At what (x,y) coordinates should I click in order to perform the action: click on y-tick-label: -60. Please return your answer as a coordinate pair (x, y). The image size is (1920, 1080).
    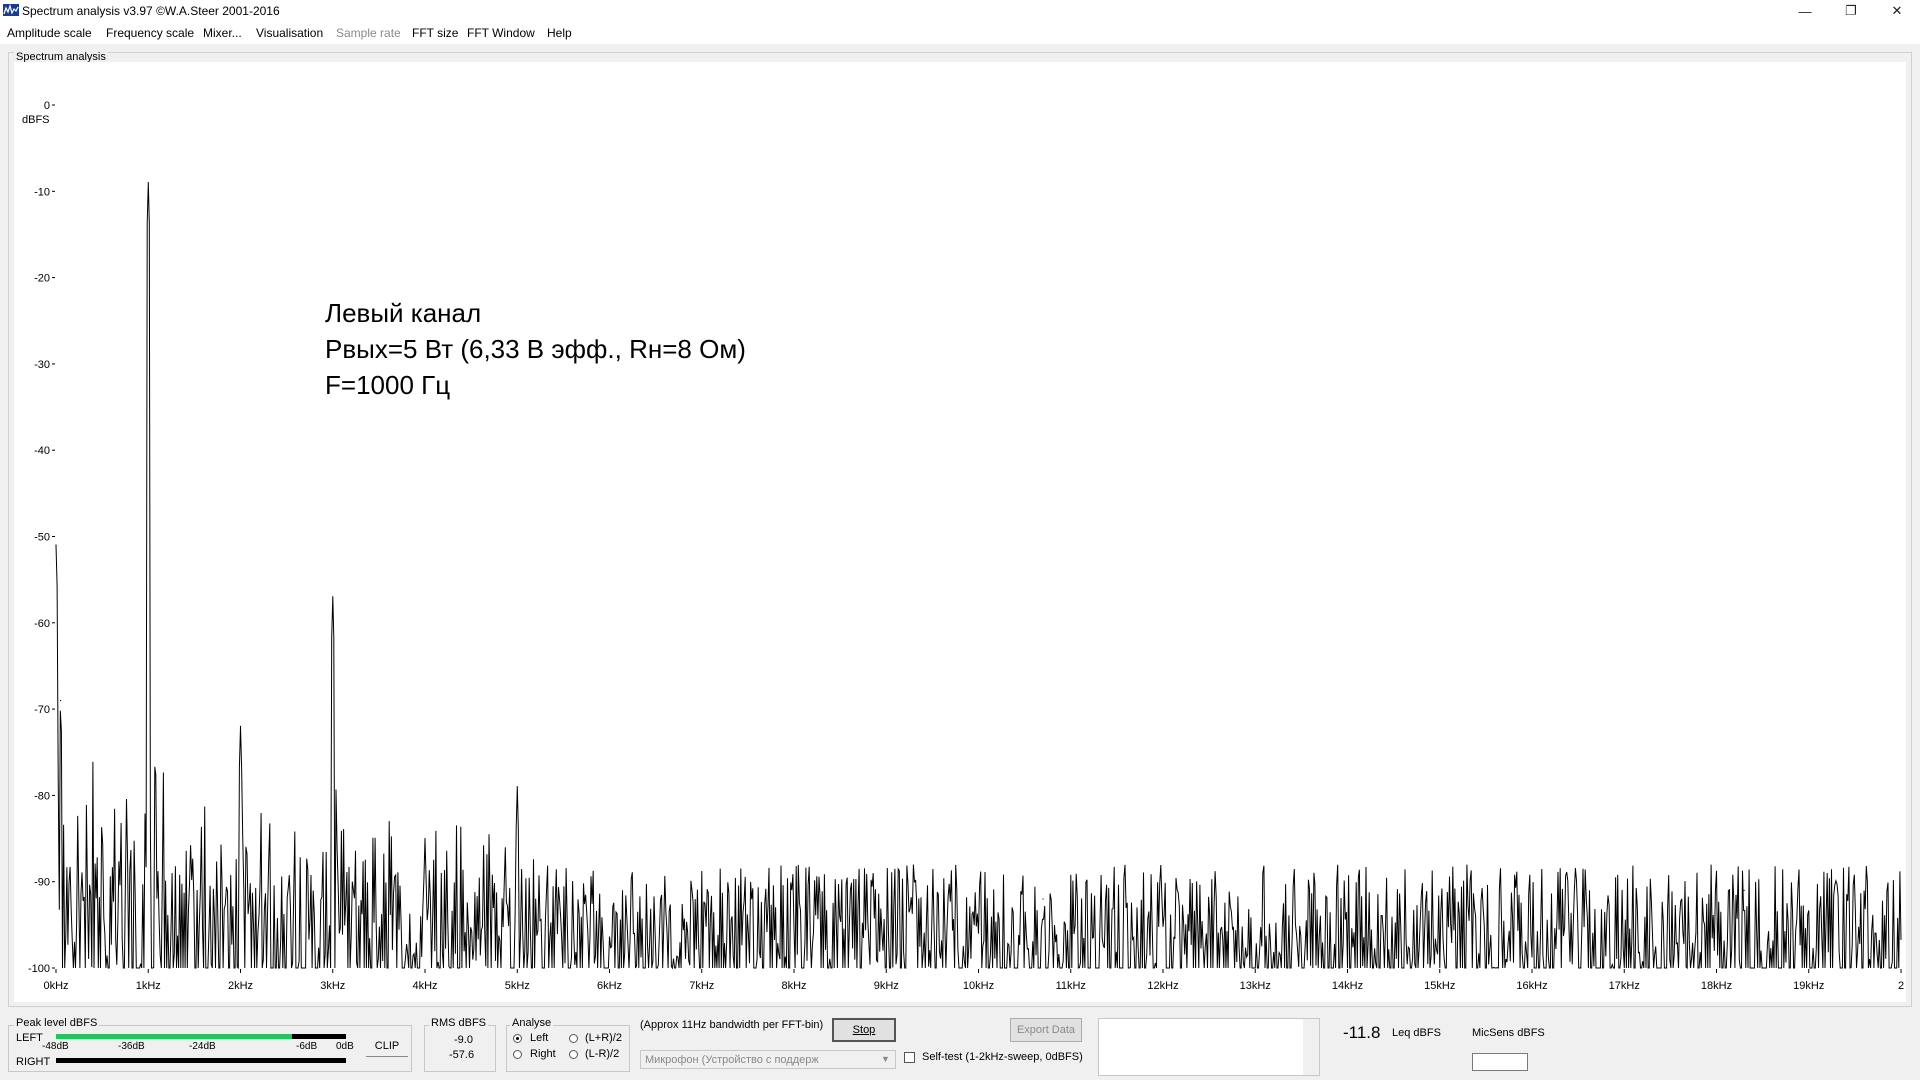
    Looking at the image, I should click on (42, 624).